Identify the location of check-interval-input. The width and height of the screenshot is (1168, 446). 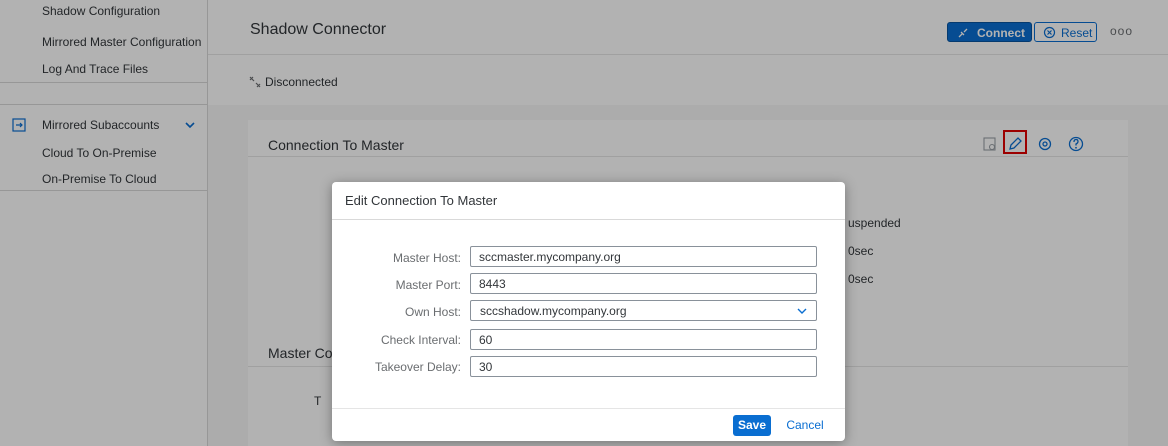
(643, 339).